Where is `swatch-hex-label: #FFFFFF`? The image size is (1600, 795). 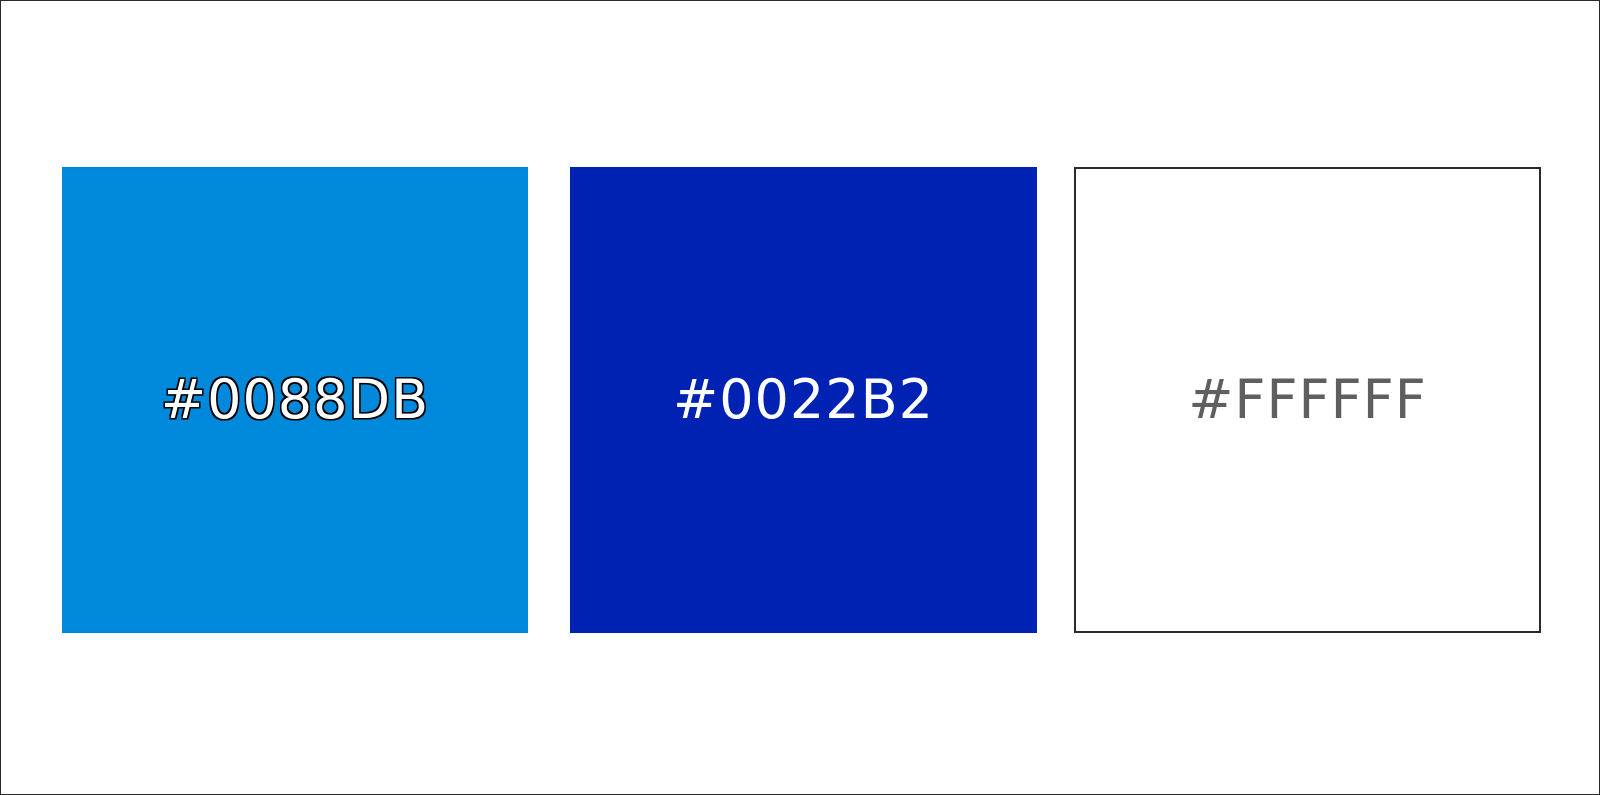
swatch-hex-label: #FFFFFF is located at coordinates (1307, 399).